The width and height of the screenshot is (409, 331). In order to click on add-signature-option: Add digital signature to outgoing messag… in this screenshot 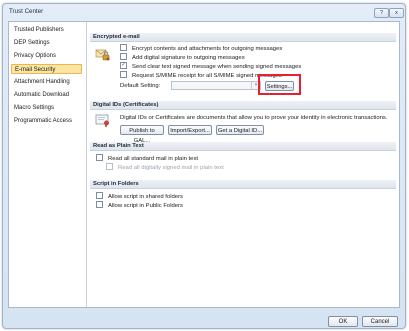, I will do `click(182, 57)`.